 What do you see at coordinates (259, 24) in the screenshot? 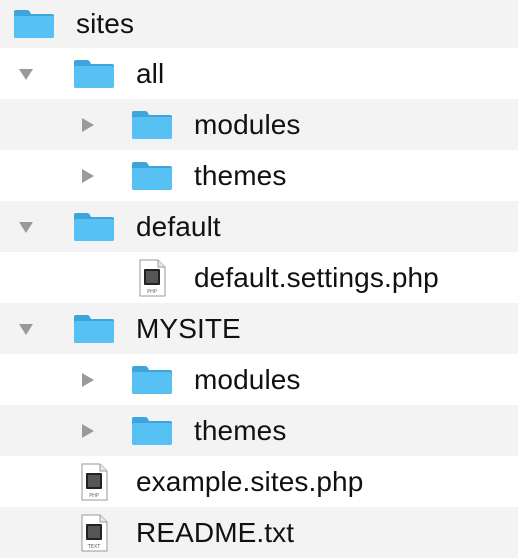
I see `tree-row-sites: sites` at bounding box center [259, 24].